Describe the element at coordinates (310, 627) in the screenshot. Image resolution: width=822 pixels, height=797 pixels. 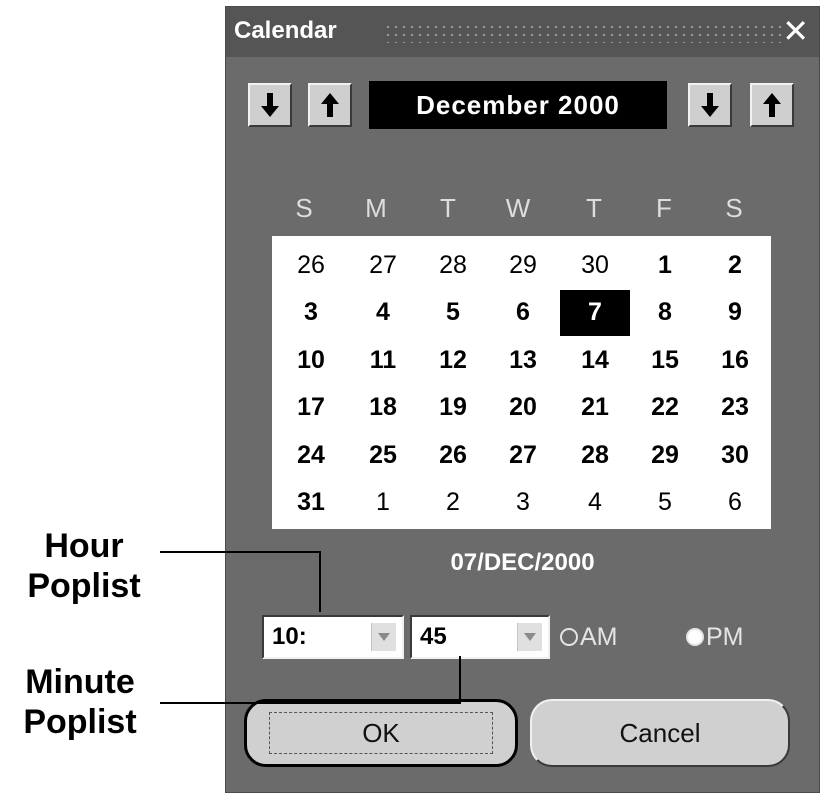
I see `callout-leaders` at that location.